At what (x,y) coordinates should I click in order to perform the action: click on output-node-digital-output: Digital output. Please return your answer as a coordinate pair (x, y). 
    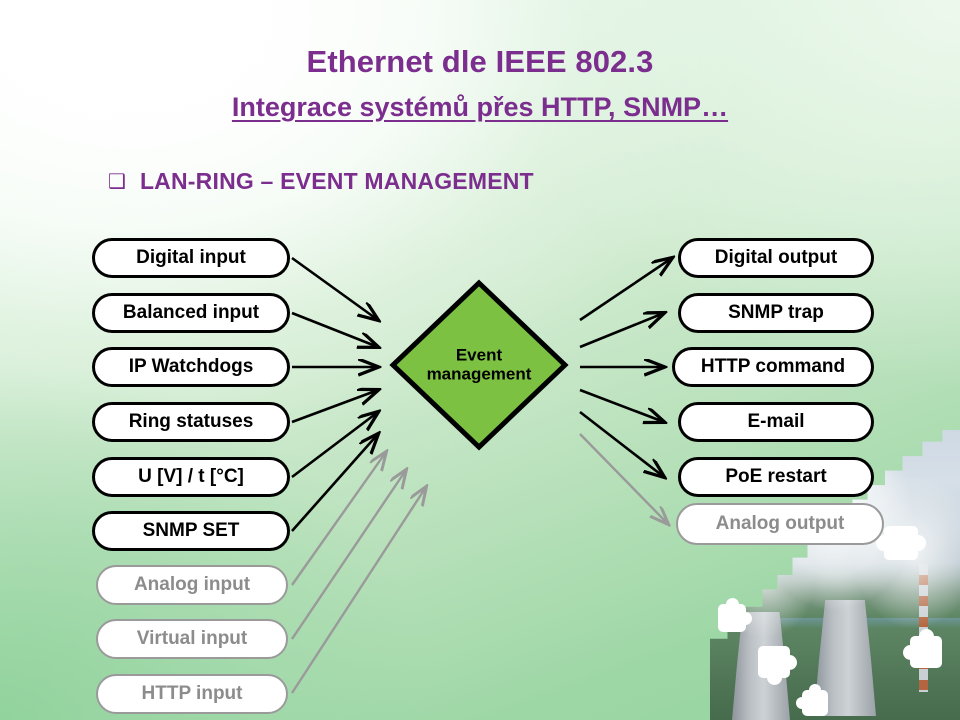
    Looking at the image, I should click on (776, 258).